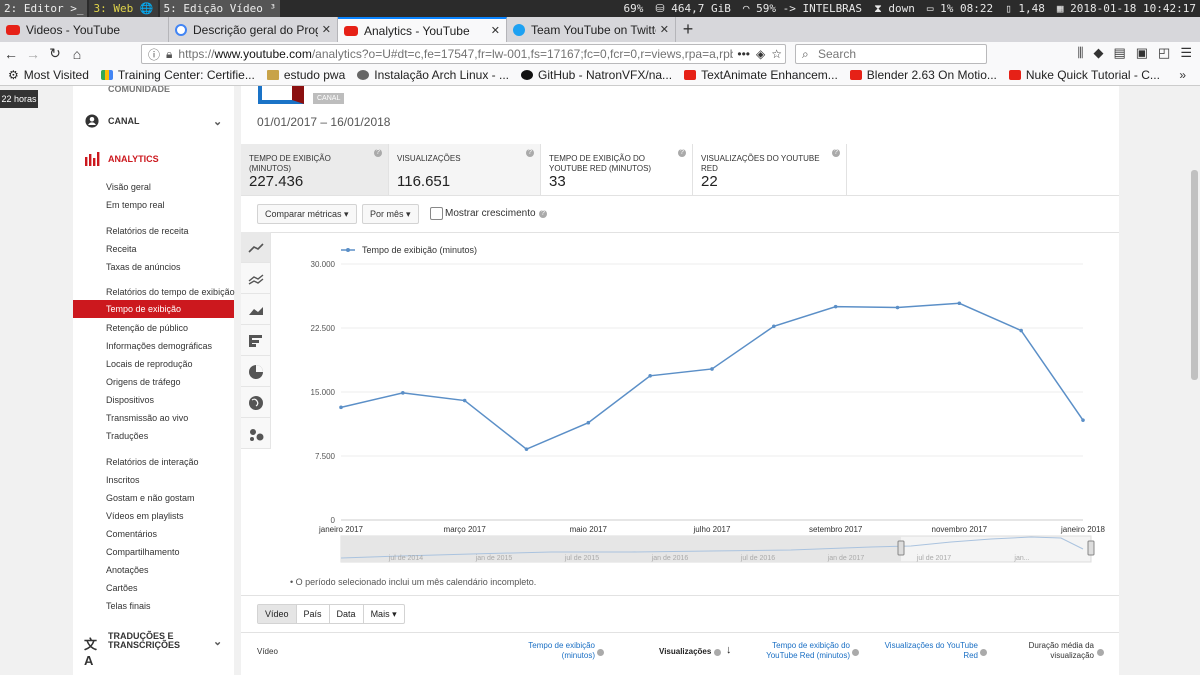 The image size is (1200, 675). Describe the element at coordinates (305, 75) in the screenshot. I see `bookmark-folder: estudo pwa` at that location.